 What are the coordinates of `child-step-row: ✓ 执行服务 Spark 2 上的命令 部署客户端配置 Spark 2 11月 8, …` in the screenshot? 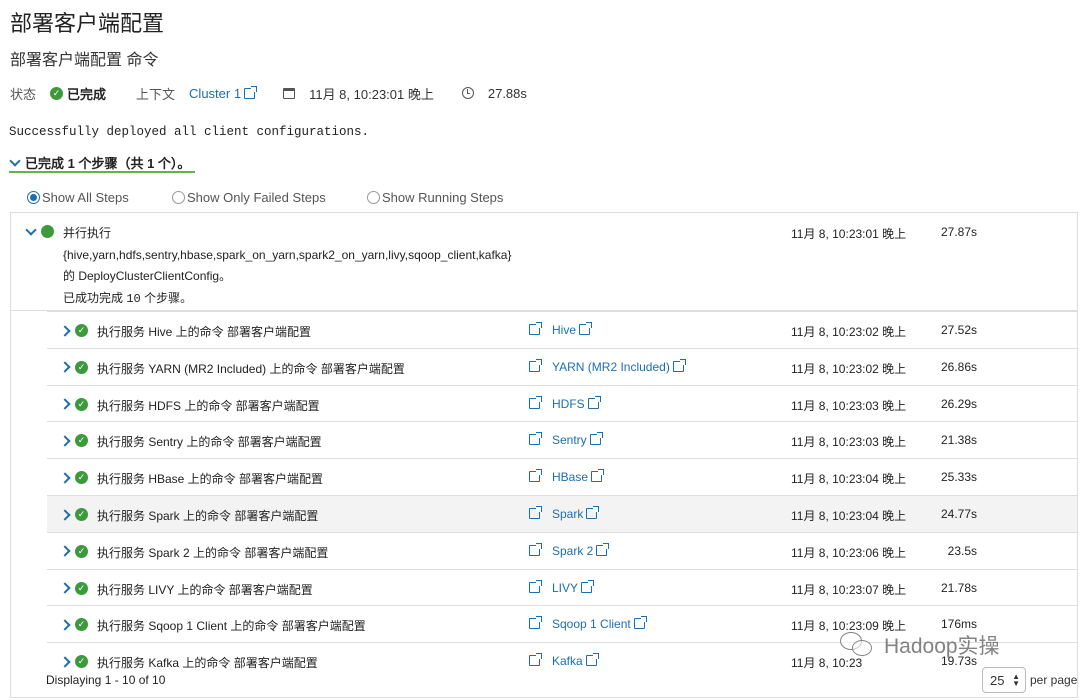 It's located at (562, 550).